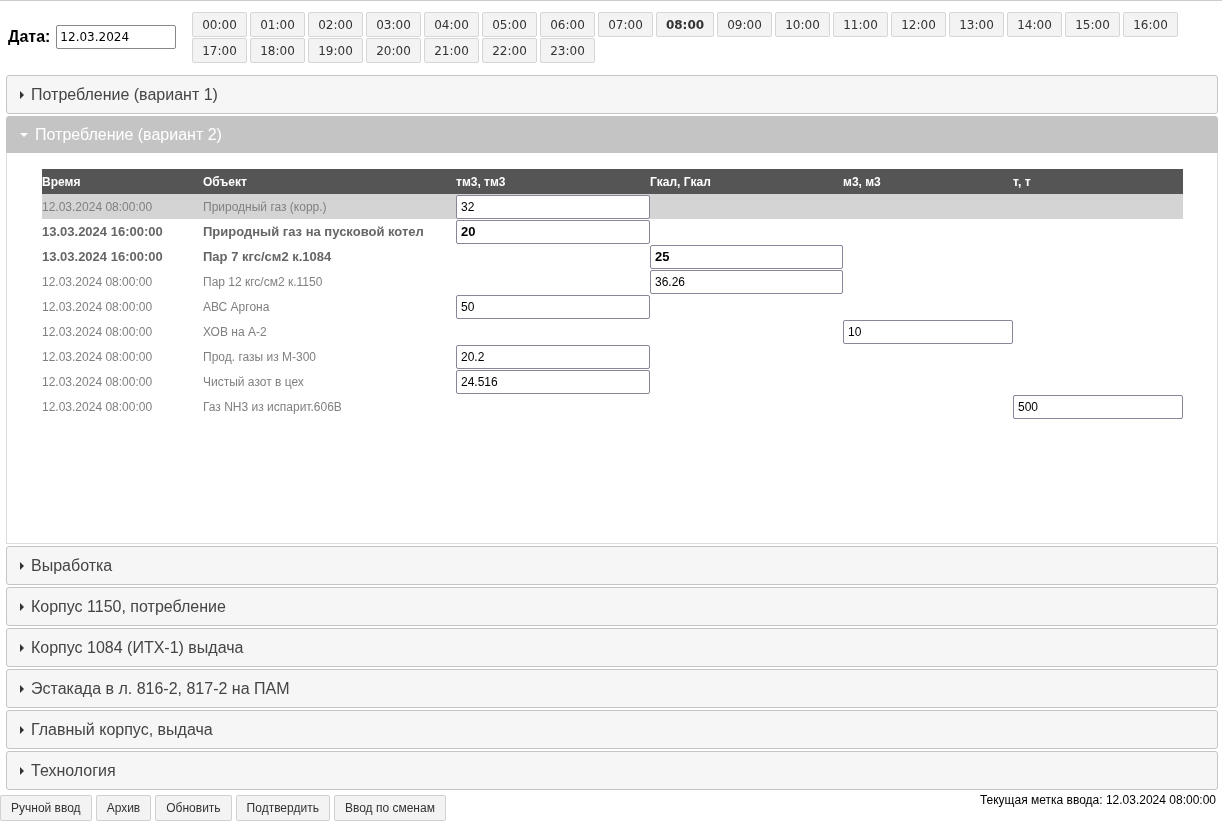  Describe the element at coordinates (860, 24) in the screenshot. I see `hour-button: 11:00` at that location.